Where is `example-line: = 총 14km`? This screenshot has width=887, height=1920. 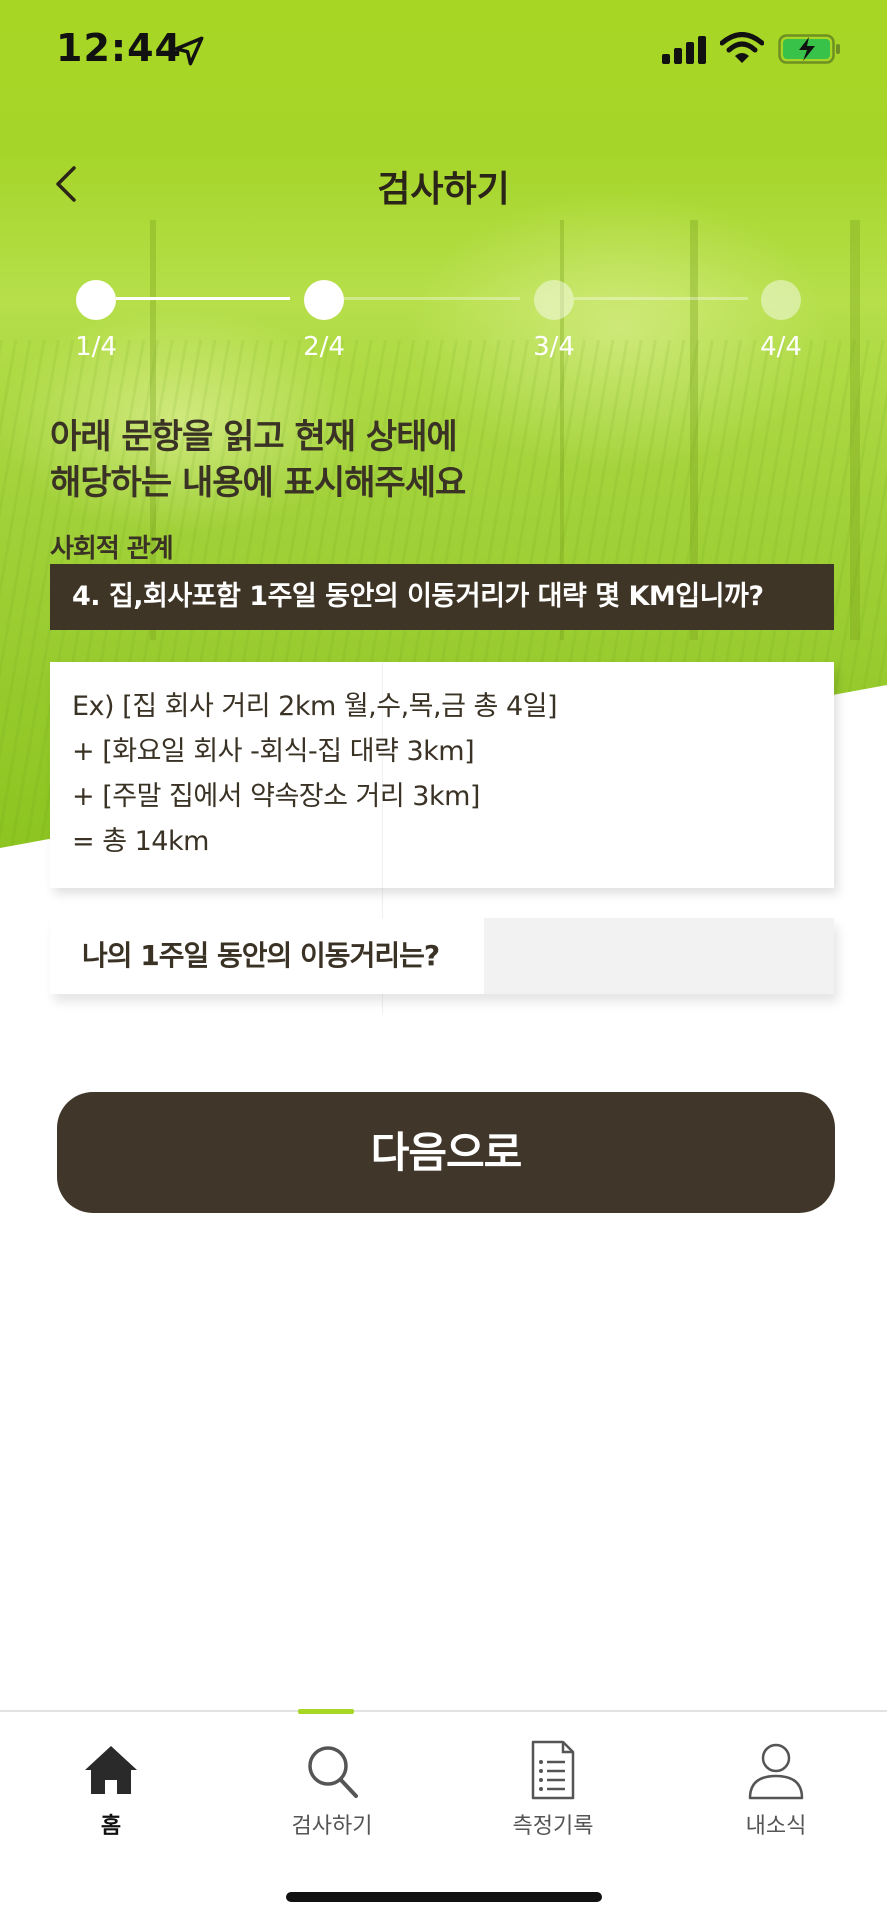 example-line: = 총 14km is located at coordinates (140, 841).